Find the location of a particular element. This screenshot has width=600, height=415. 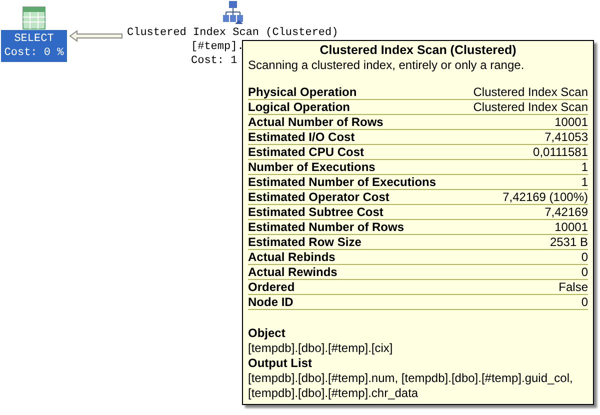

property-name: Number of Executions is located at coordinates (312, 167).